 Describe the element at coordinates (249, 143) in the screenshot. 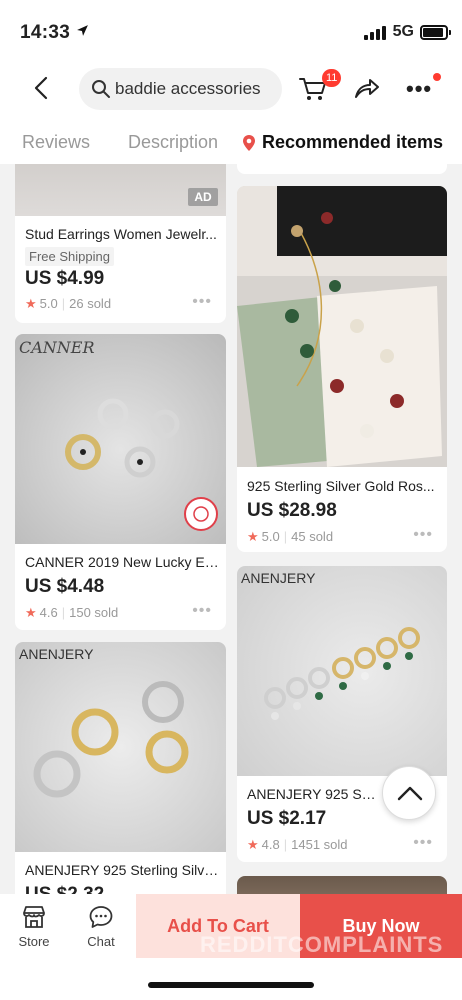

I see `location-pin-icon` at that location.